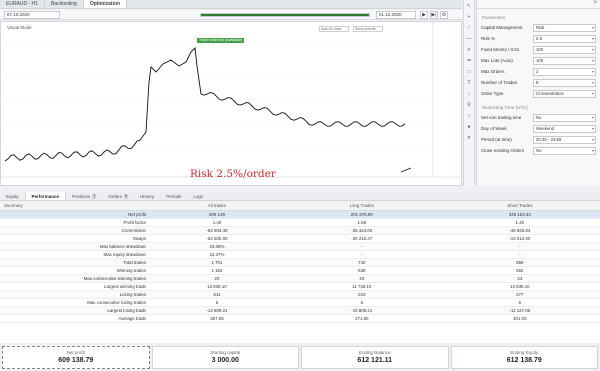 The height and width of the screenshot is (371, 600). I want to click on lock-icon: ●, so click(469, 127).